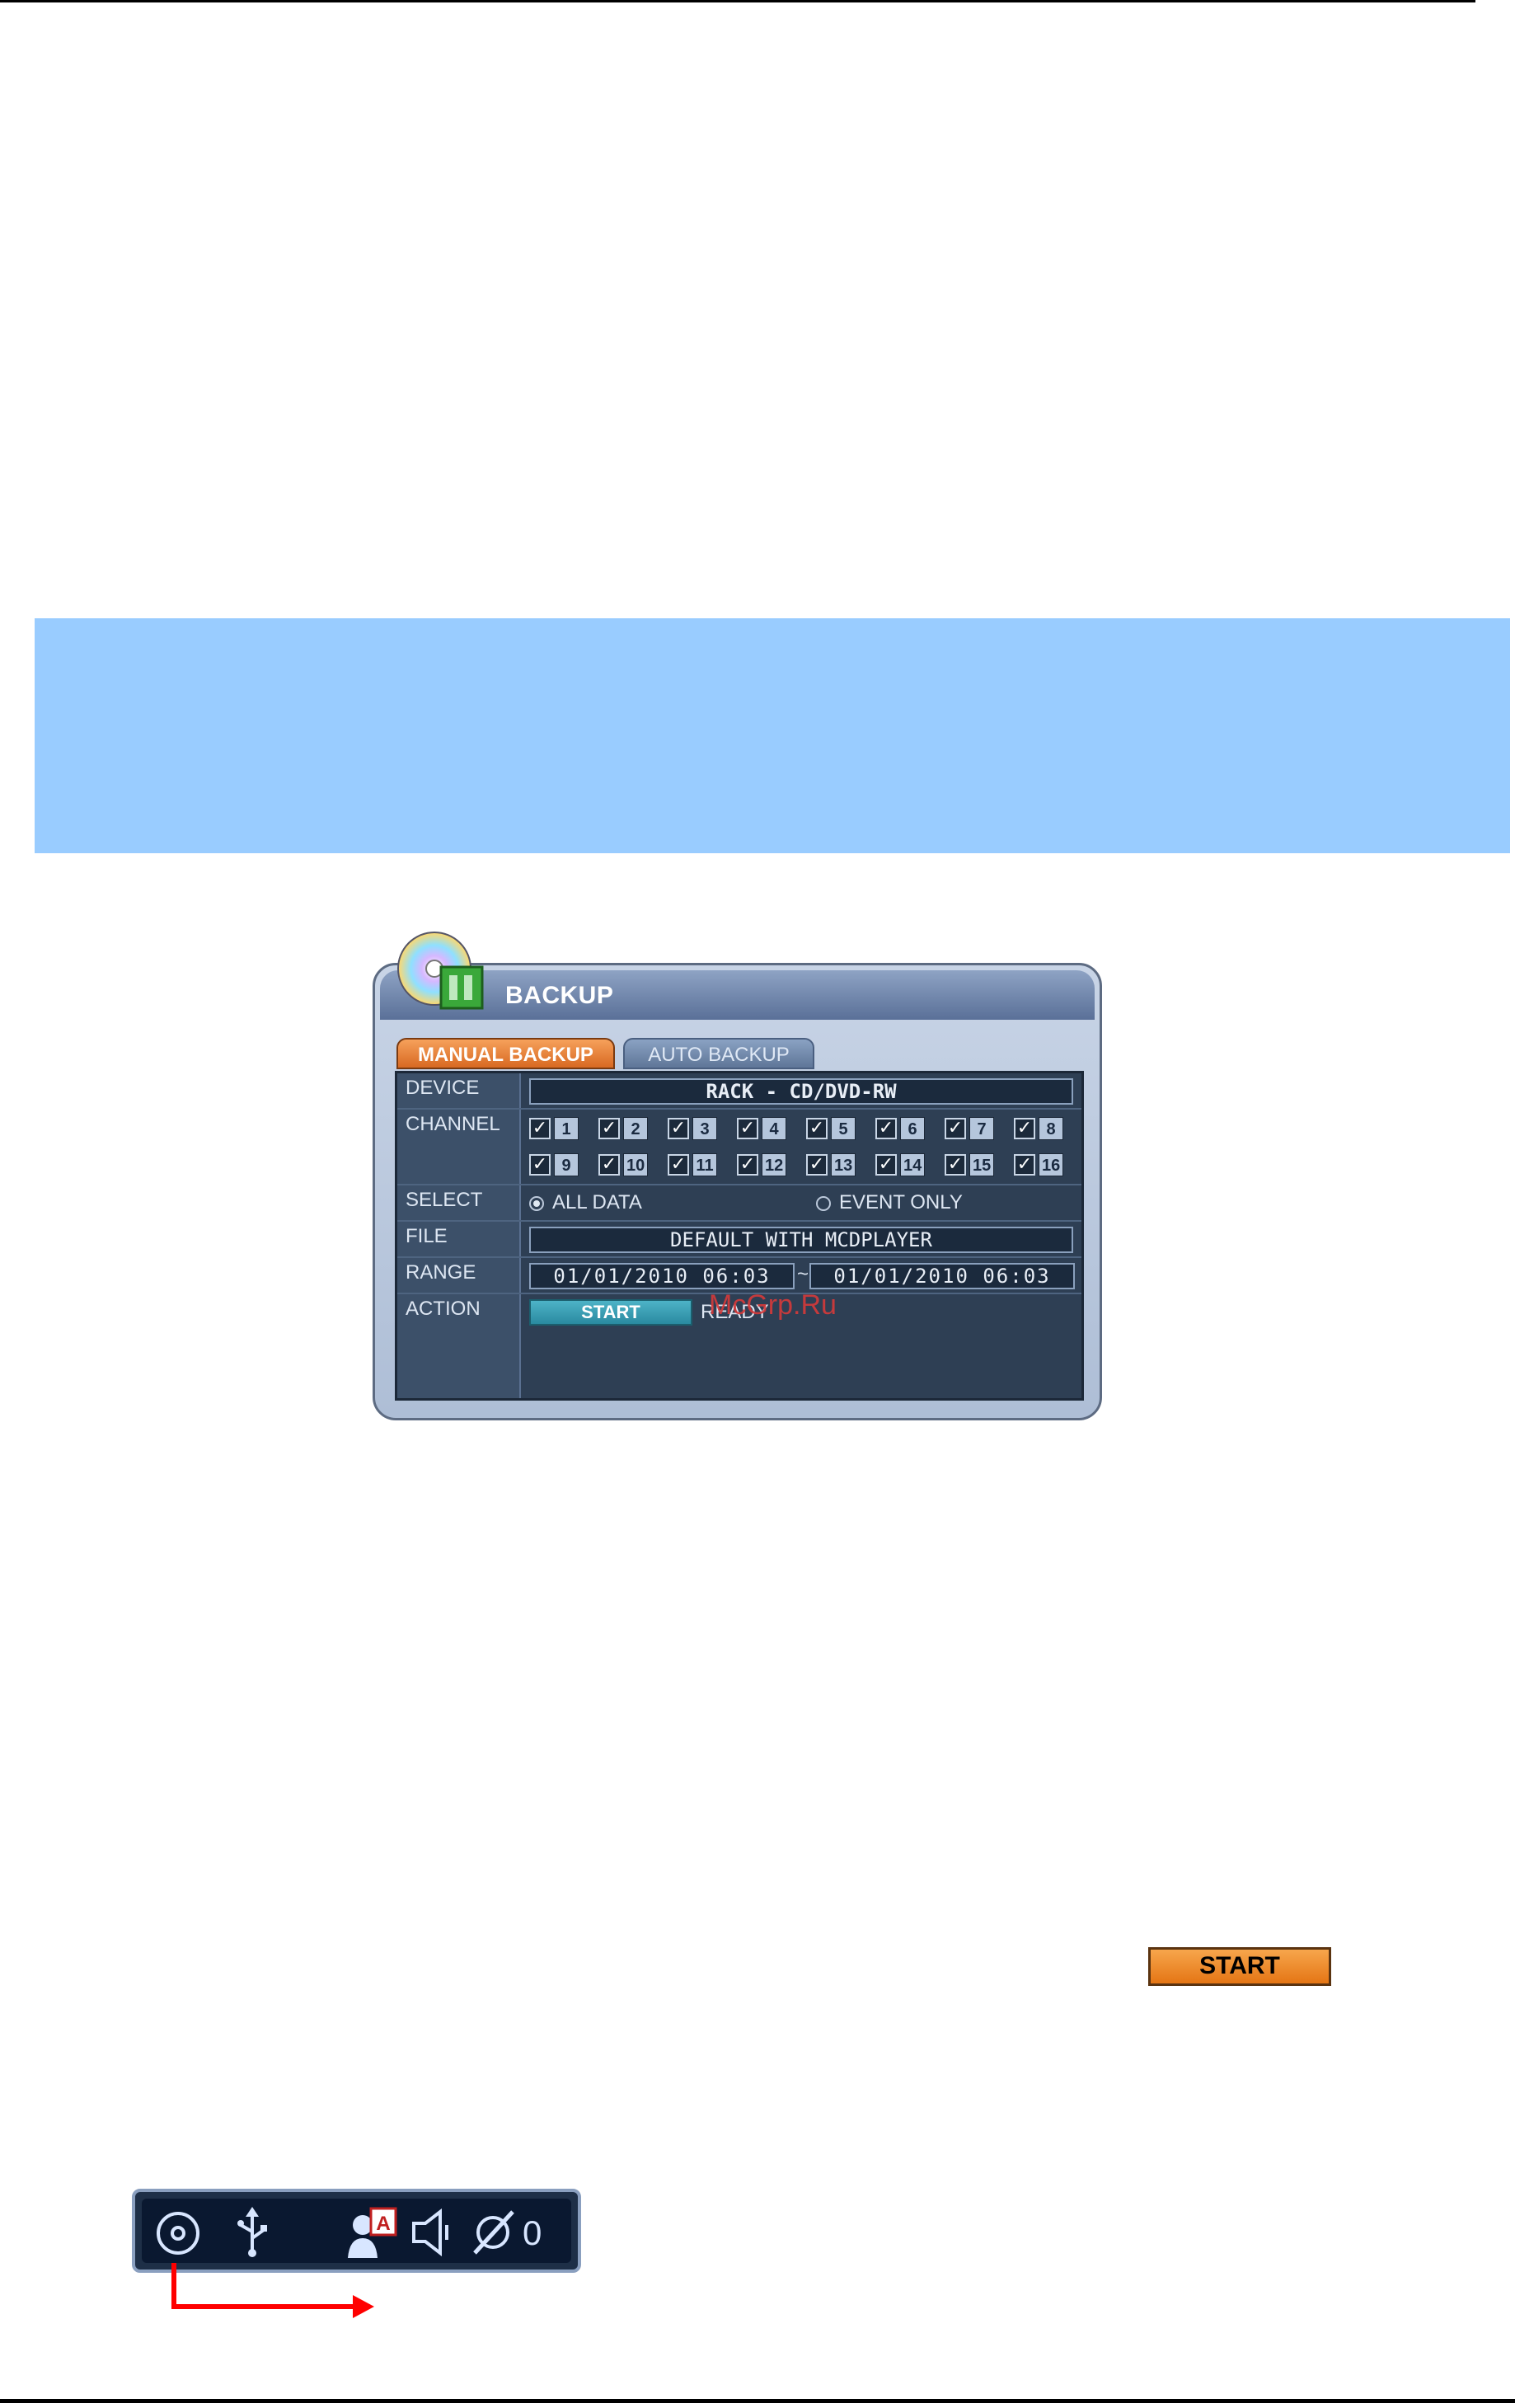 The width and height of the screenshot is (1515, 2408). I want to click on select-label: SELECT, so click(459, 1202).